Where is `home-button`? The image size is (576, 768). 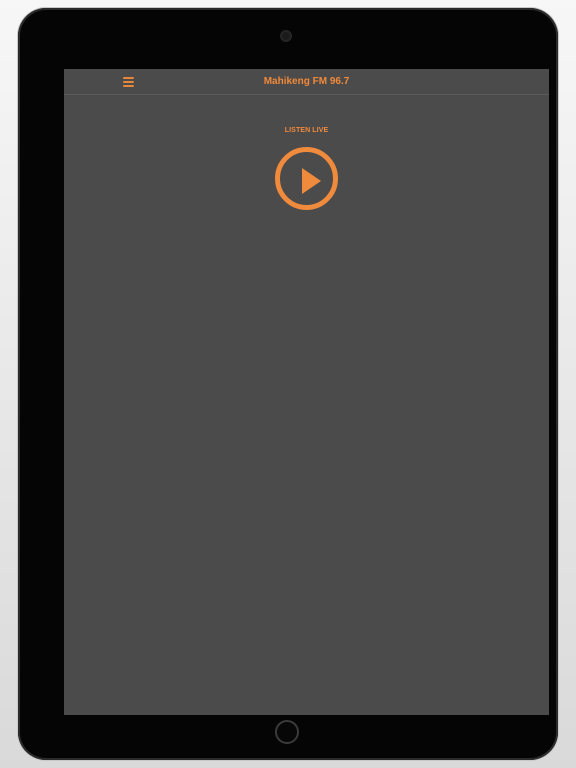 home-button is located at coordinates (287, 732).